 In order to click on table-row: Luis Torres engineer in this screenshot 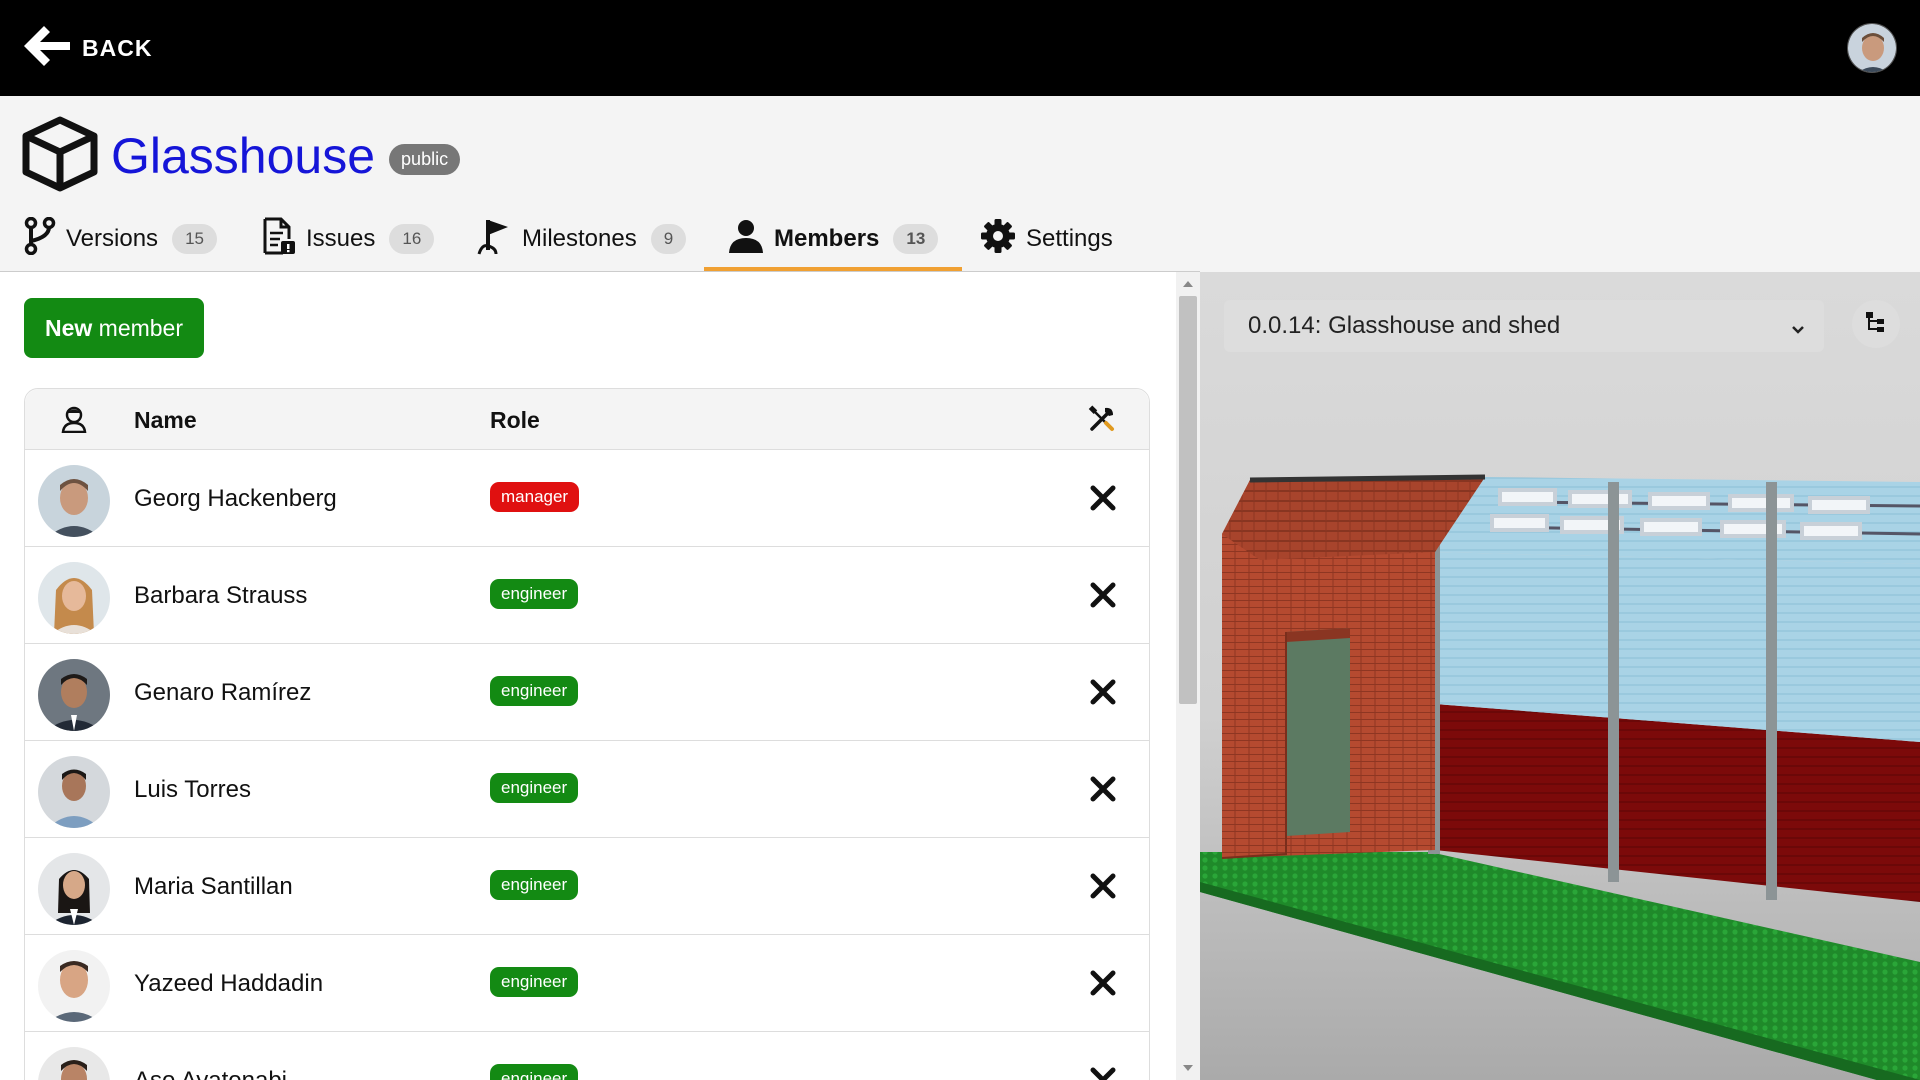, I will do `click(587, 789)`.